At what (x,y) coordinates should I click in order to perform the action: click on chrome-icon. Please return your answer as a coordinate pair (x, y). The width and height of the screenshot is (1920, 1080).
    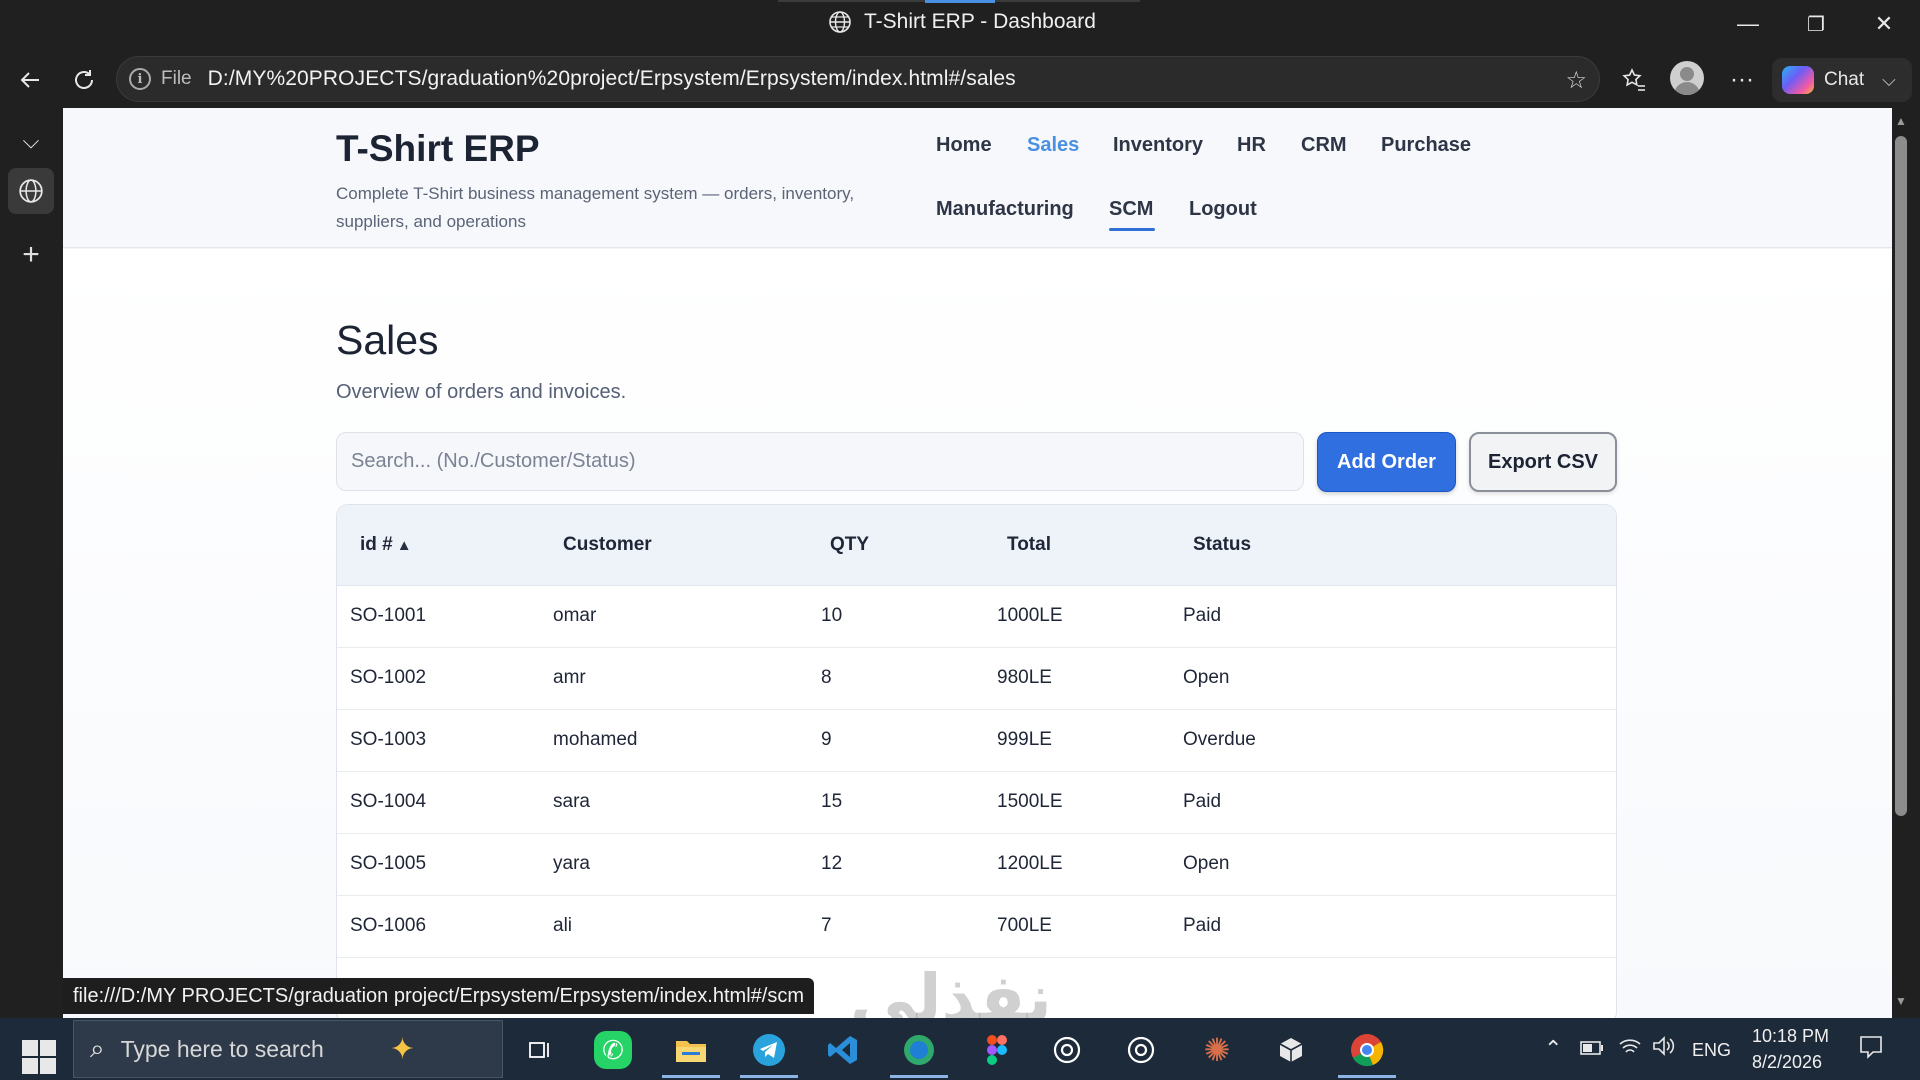
    Looking at the image, I should click on (1367, 1050).